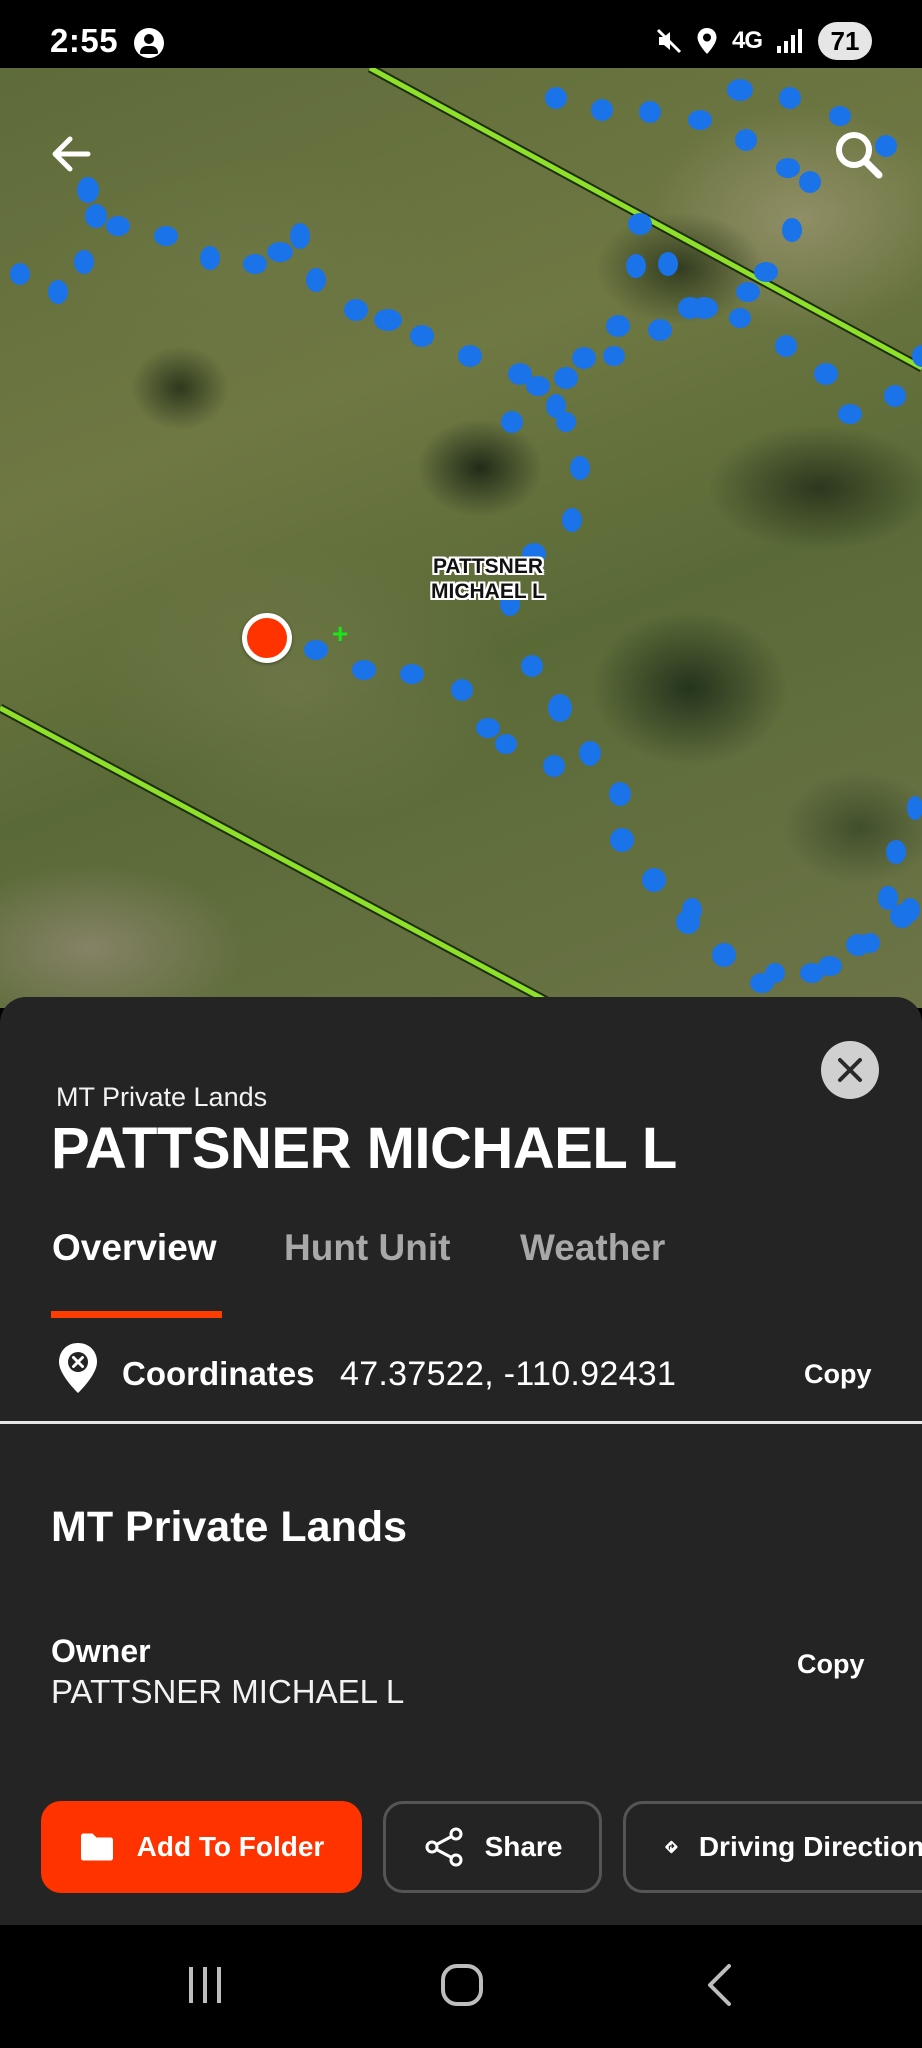  I want to click on add-to-folder-button: Add To Folder, so click(201, 1847).